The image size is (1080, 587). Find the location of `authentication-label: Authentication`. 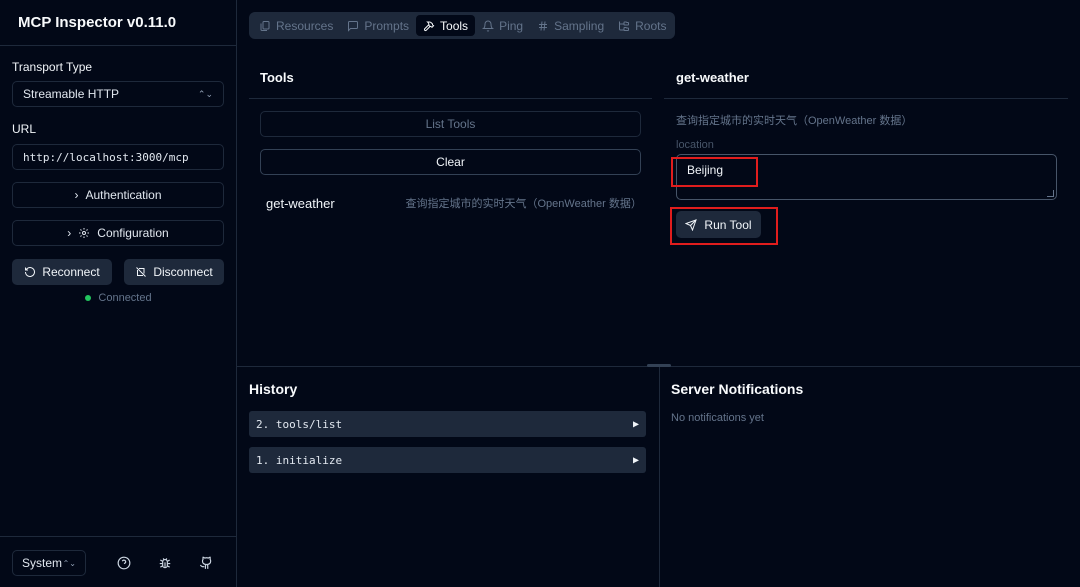

authentication-label: Authentication is located at coordinates (123, 195).